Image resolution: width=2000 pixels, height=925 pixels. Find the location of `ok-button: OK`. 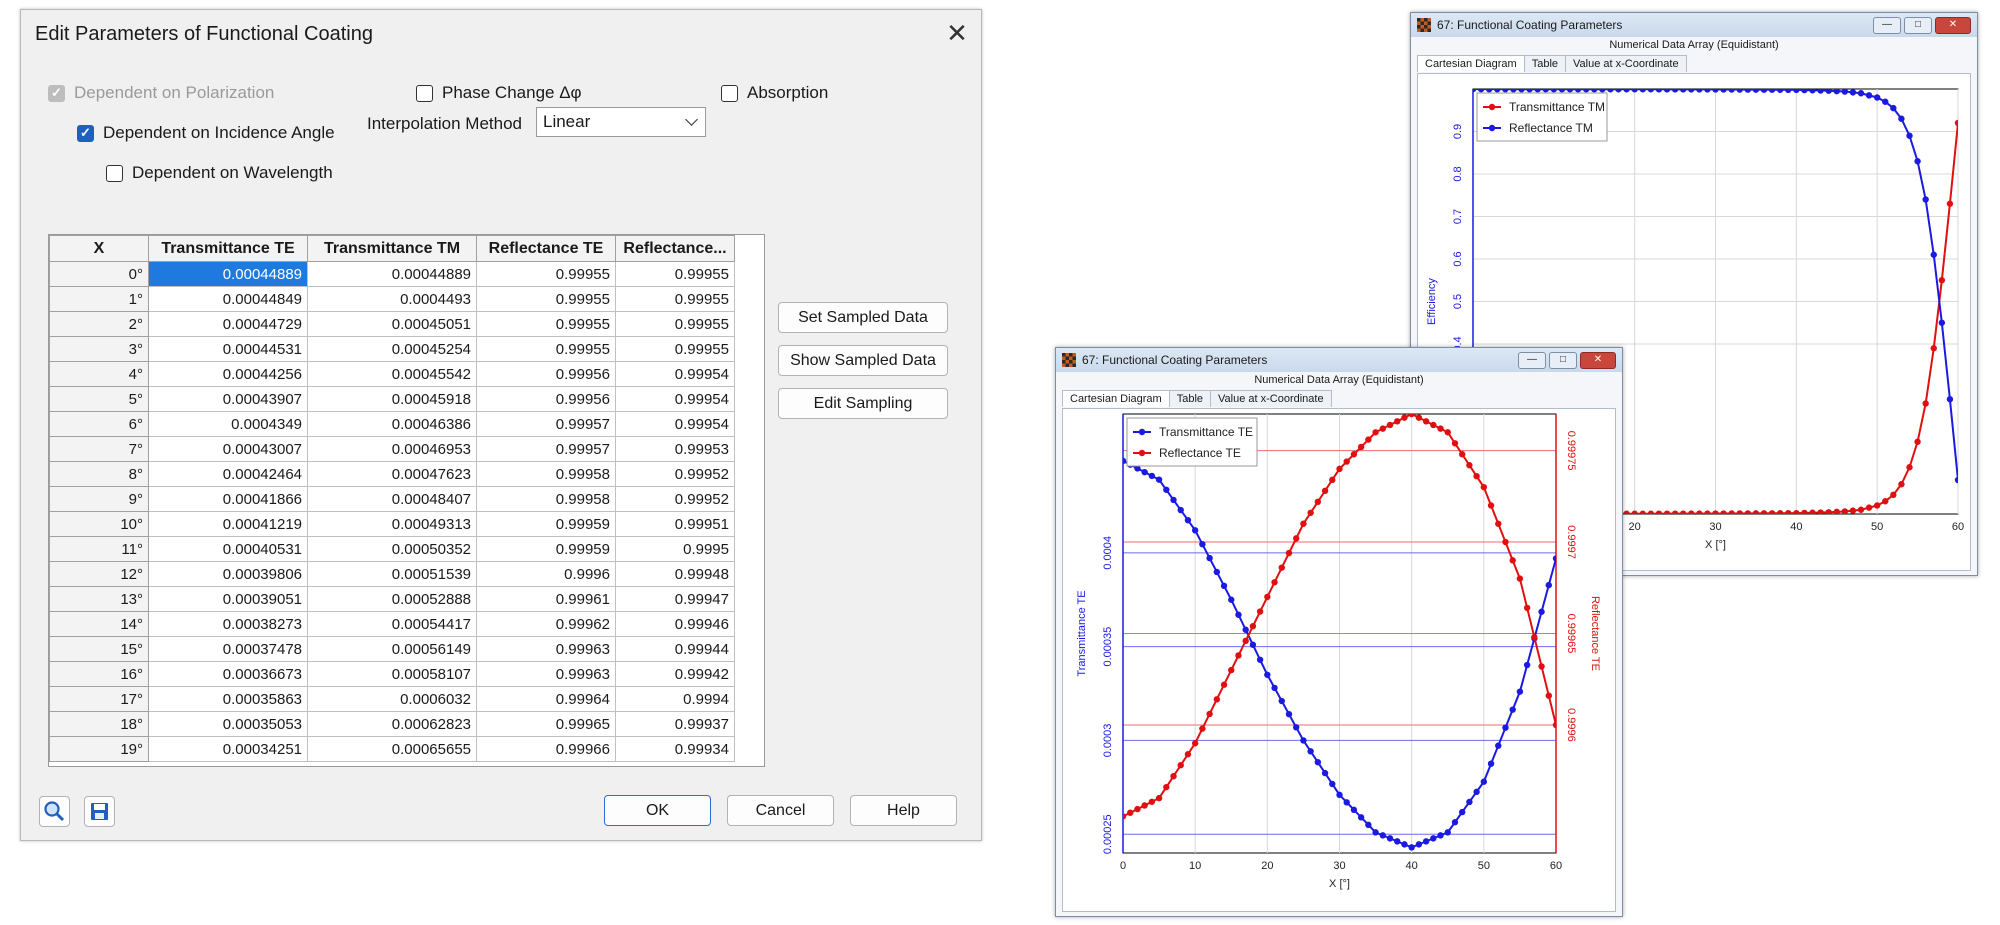

ok-button: OK is located at coordinates (657, 810).